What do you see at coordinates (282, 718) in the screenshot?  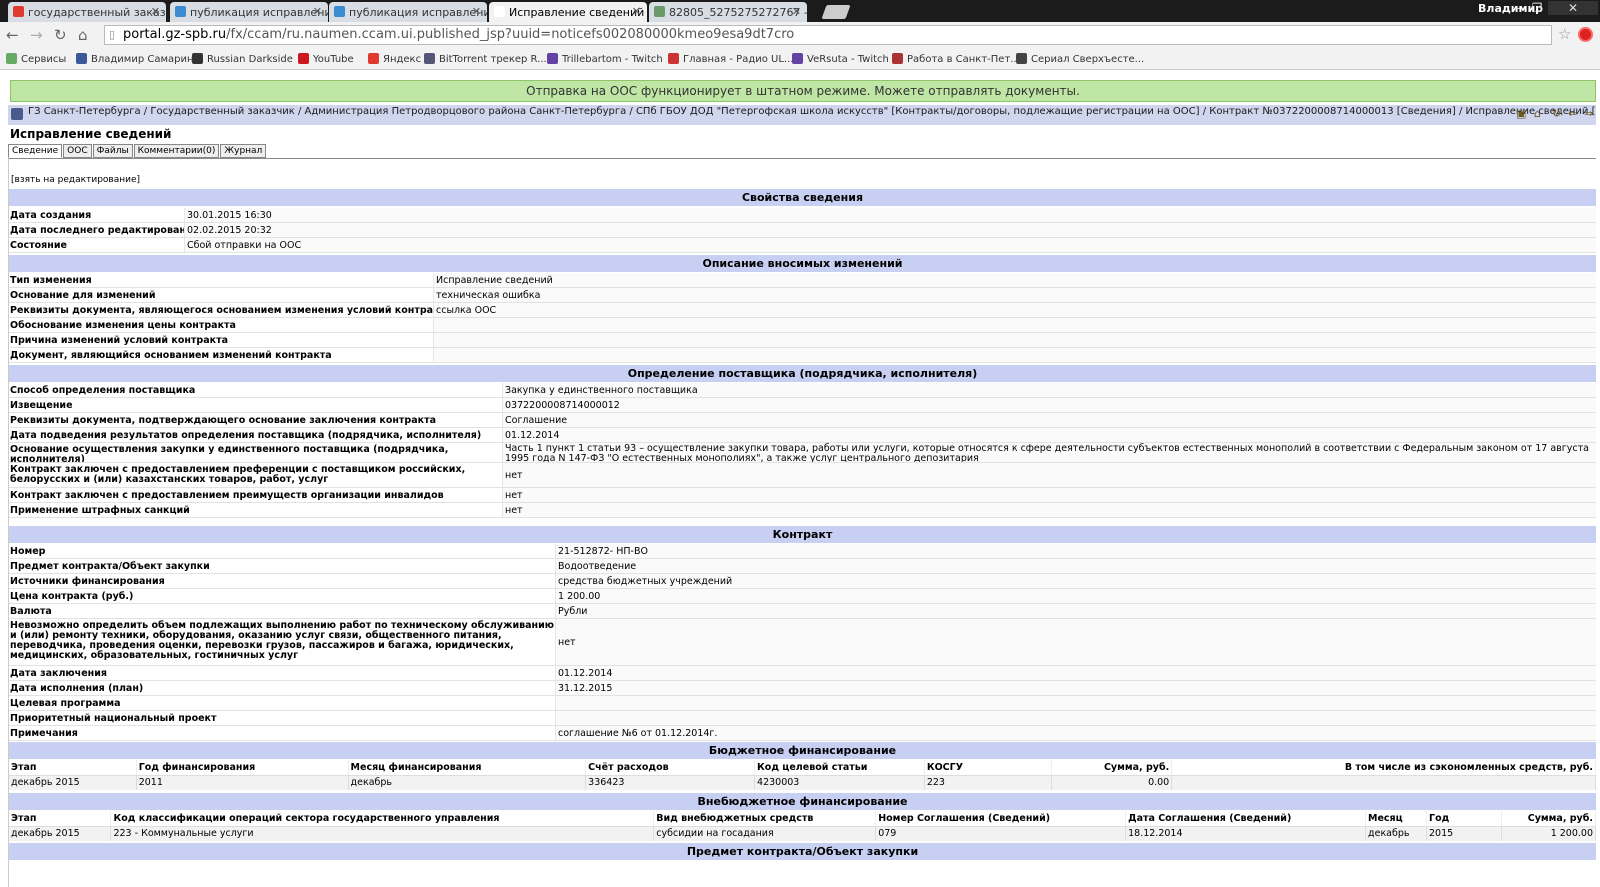 I see `field-label: Приоритетный национальный проект` at bounding box center [282, 718].